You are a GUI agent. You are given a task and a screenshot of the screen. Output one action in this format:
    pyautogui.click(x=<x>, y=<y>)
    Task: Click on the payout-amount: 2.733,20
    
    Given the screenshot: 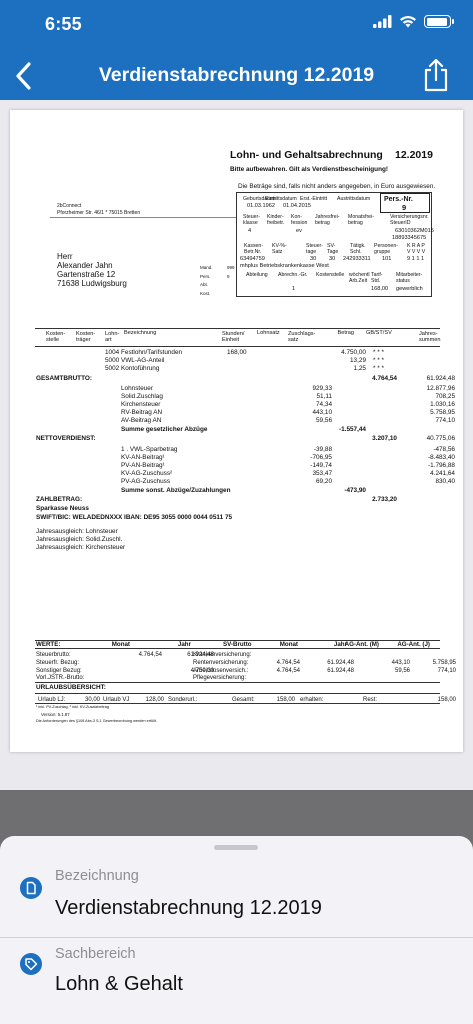 What is the action you would take?
    pyautogui.click(x=384, y=499)
    